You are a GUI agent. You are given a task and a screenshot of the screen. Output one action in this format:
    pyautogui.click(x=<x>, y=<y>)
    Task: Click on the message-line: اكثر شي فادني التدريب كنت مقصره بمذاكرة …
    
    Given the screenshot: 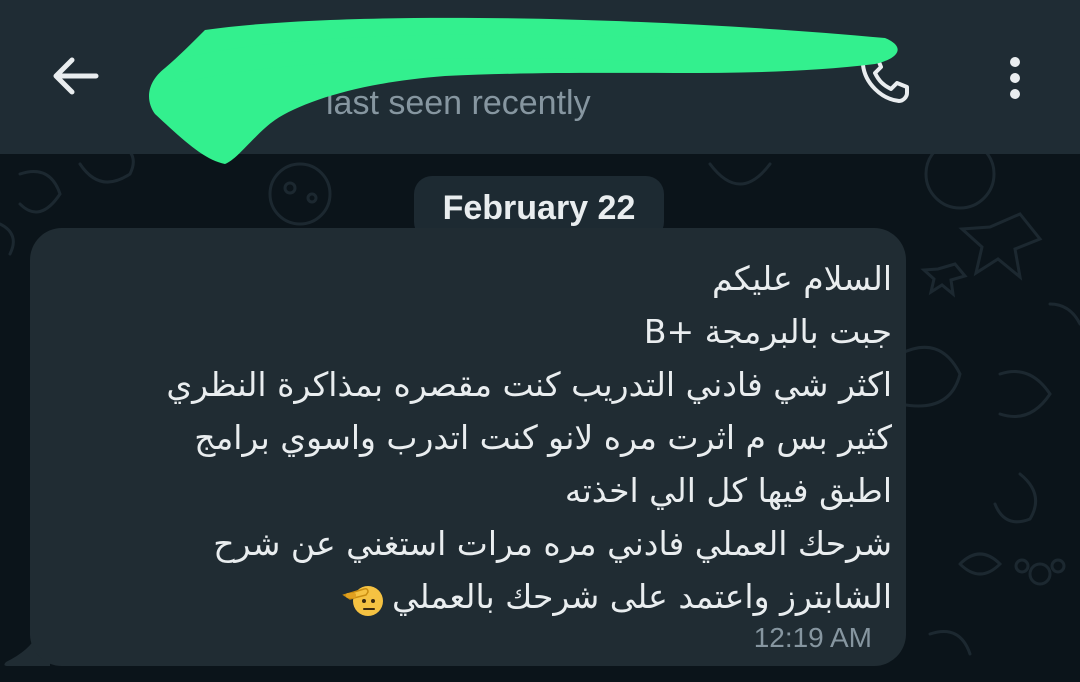 What is the action you would take?
    pyautogui.click(x=529, y=384)
    